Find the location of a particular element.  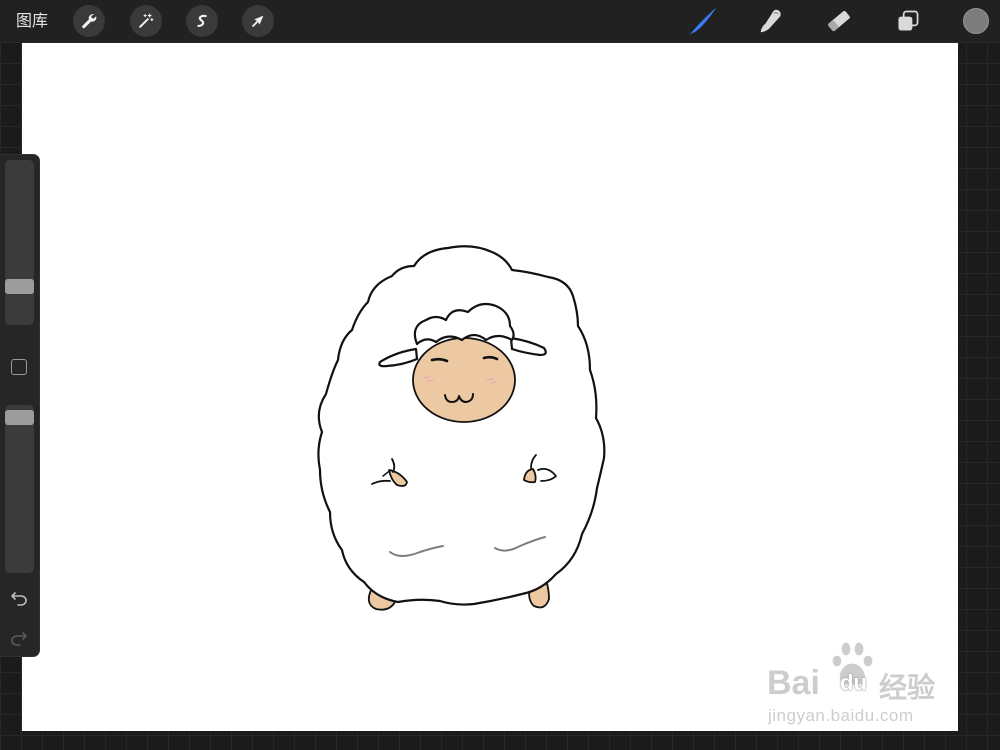

brush-icon is located at coordinates (703, 21).